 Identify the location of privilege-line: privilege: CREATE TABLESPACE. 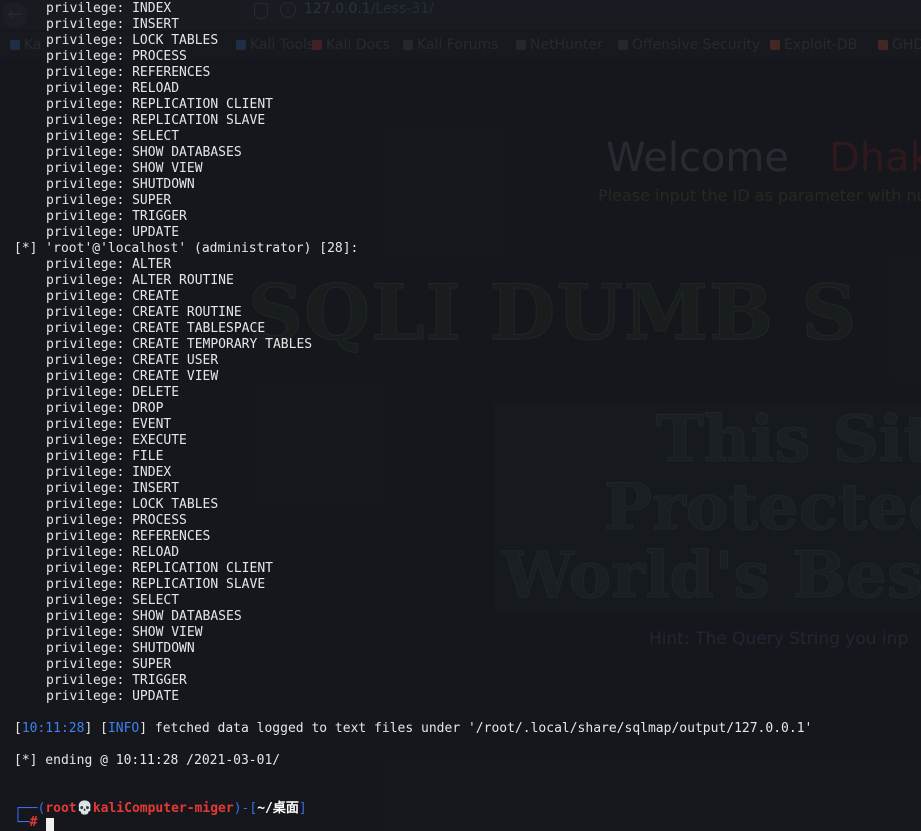
(155, 329).